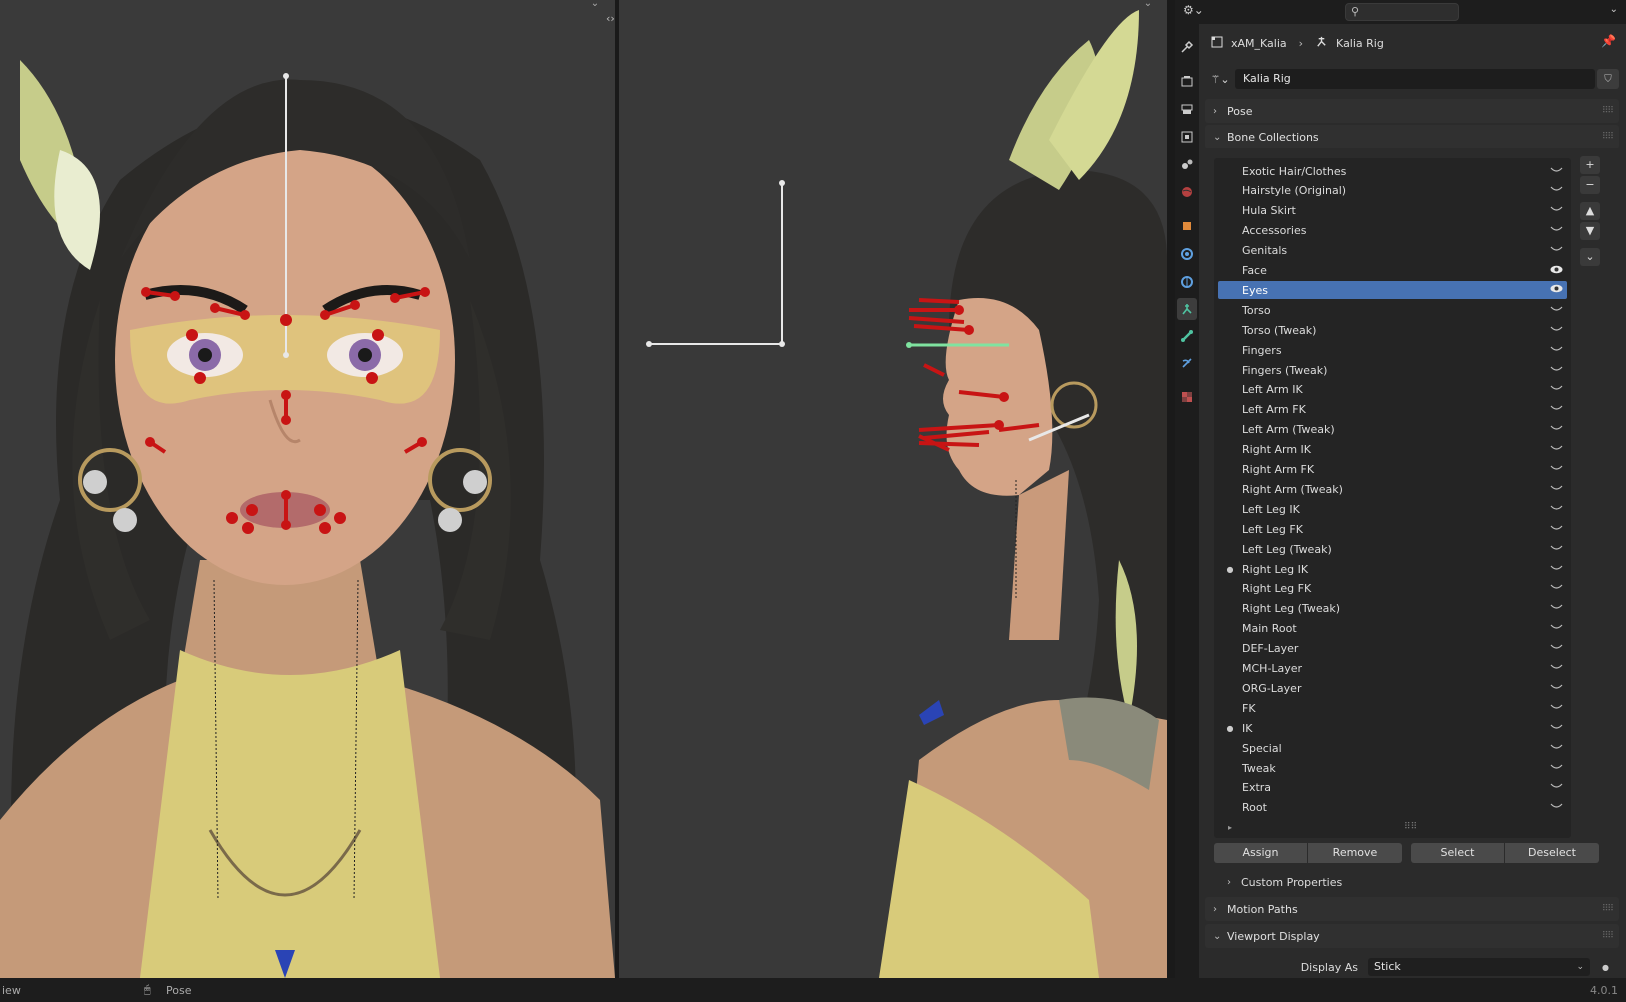  What do you see at coordinates (1412, 111) in the screenshot?
I see `panel-pose: › Pose ⠿⠿` at bounding box center [1412, 111].